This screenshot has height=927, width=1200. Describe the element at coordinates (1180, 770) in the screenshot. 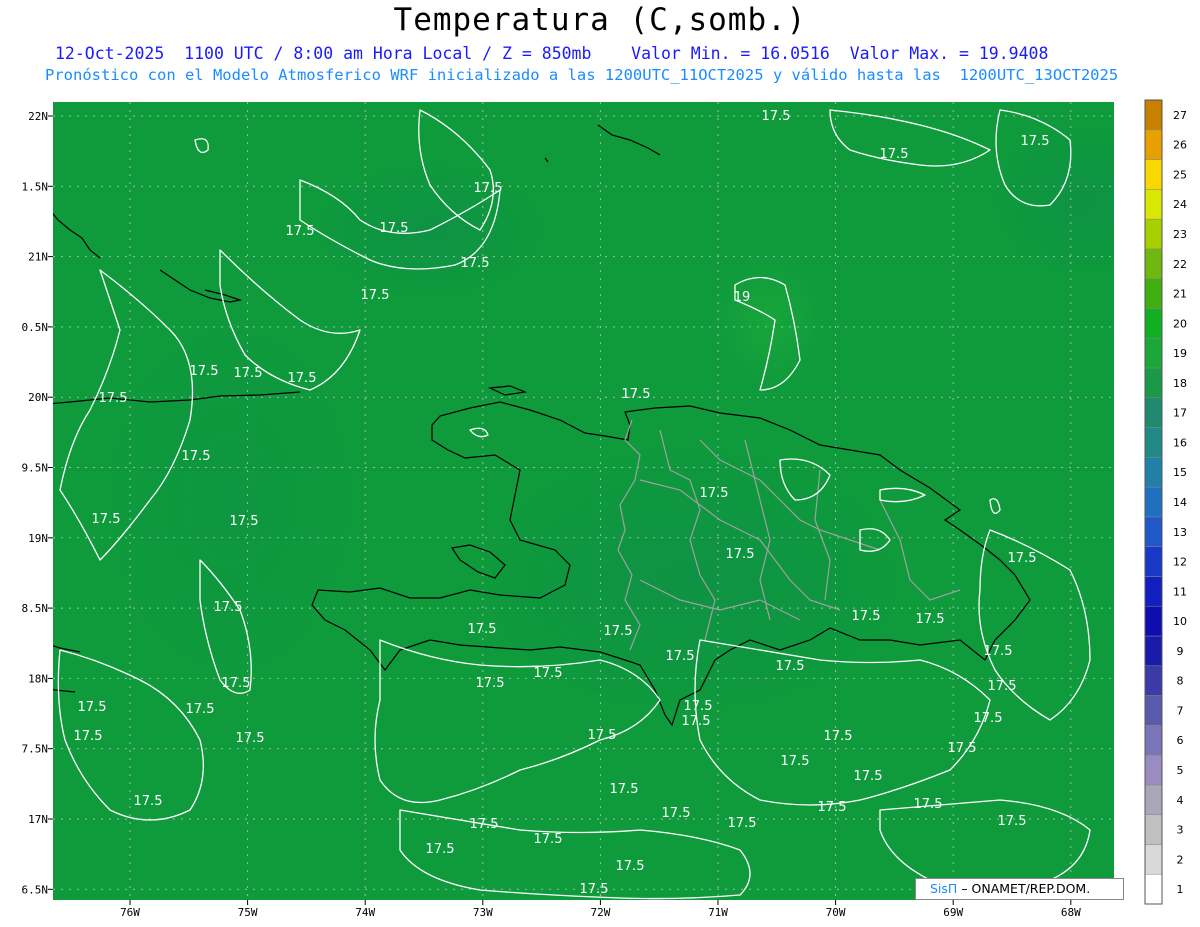

I see `colorbar-label: 5` at that location.